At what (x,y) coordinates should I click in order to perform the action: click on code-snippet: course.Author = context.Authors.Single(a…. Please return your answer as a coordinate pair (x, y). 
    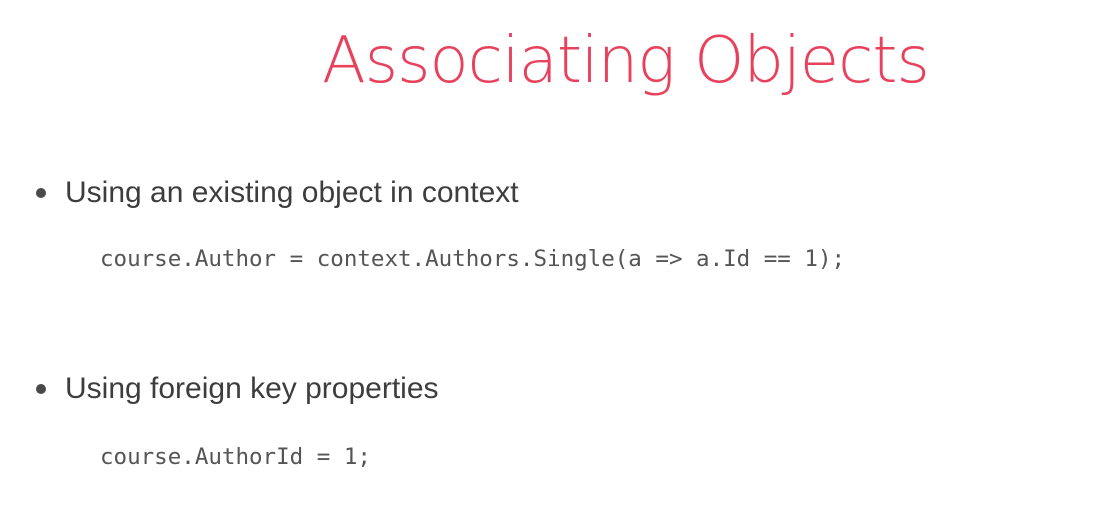
    Looking at the image, I should click on (473, 259).